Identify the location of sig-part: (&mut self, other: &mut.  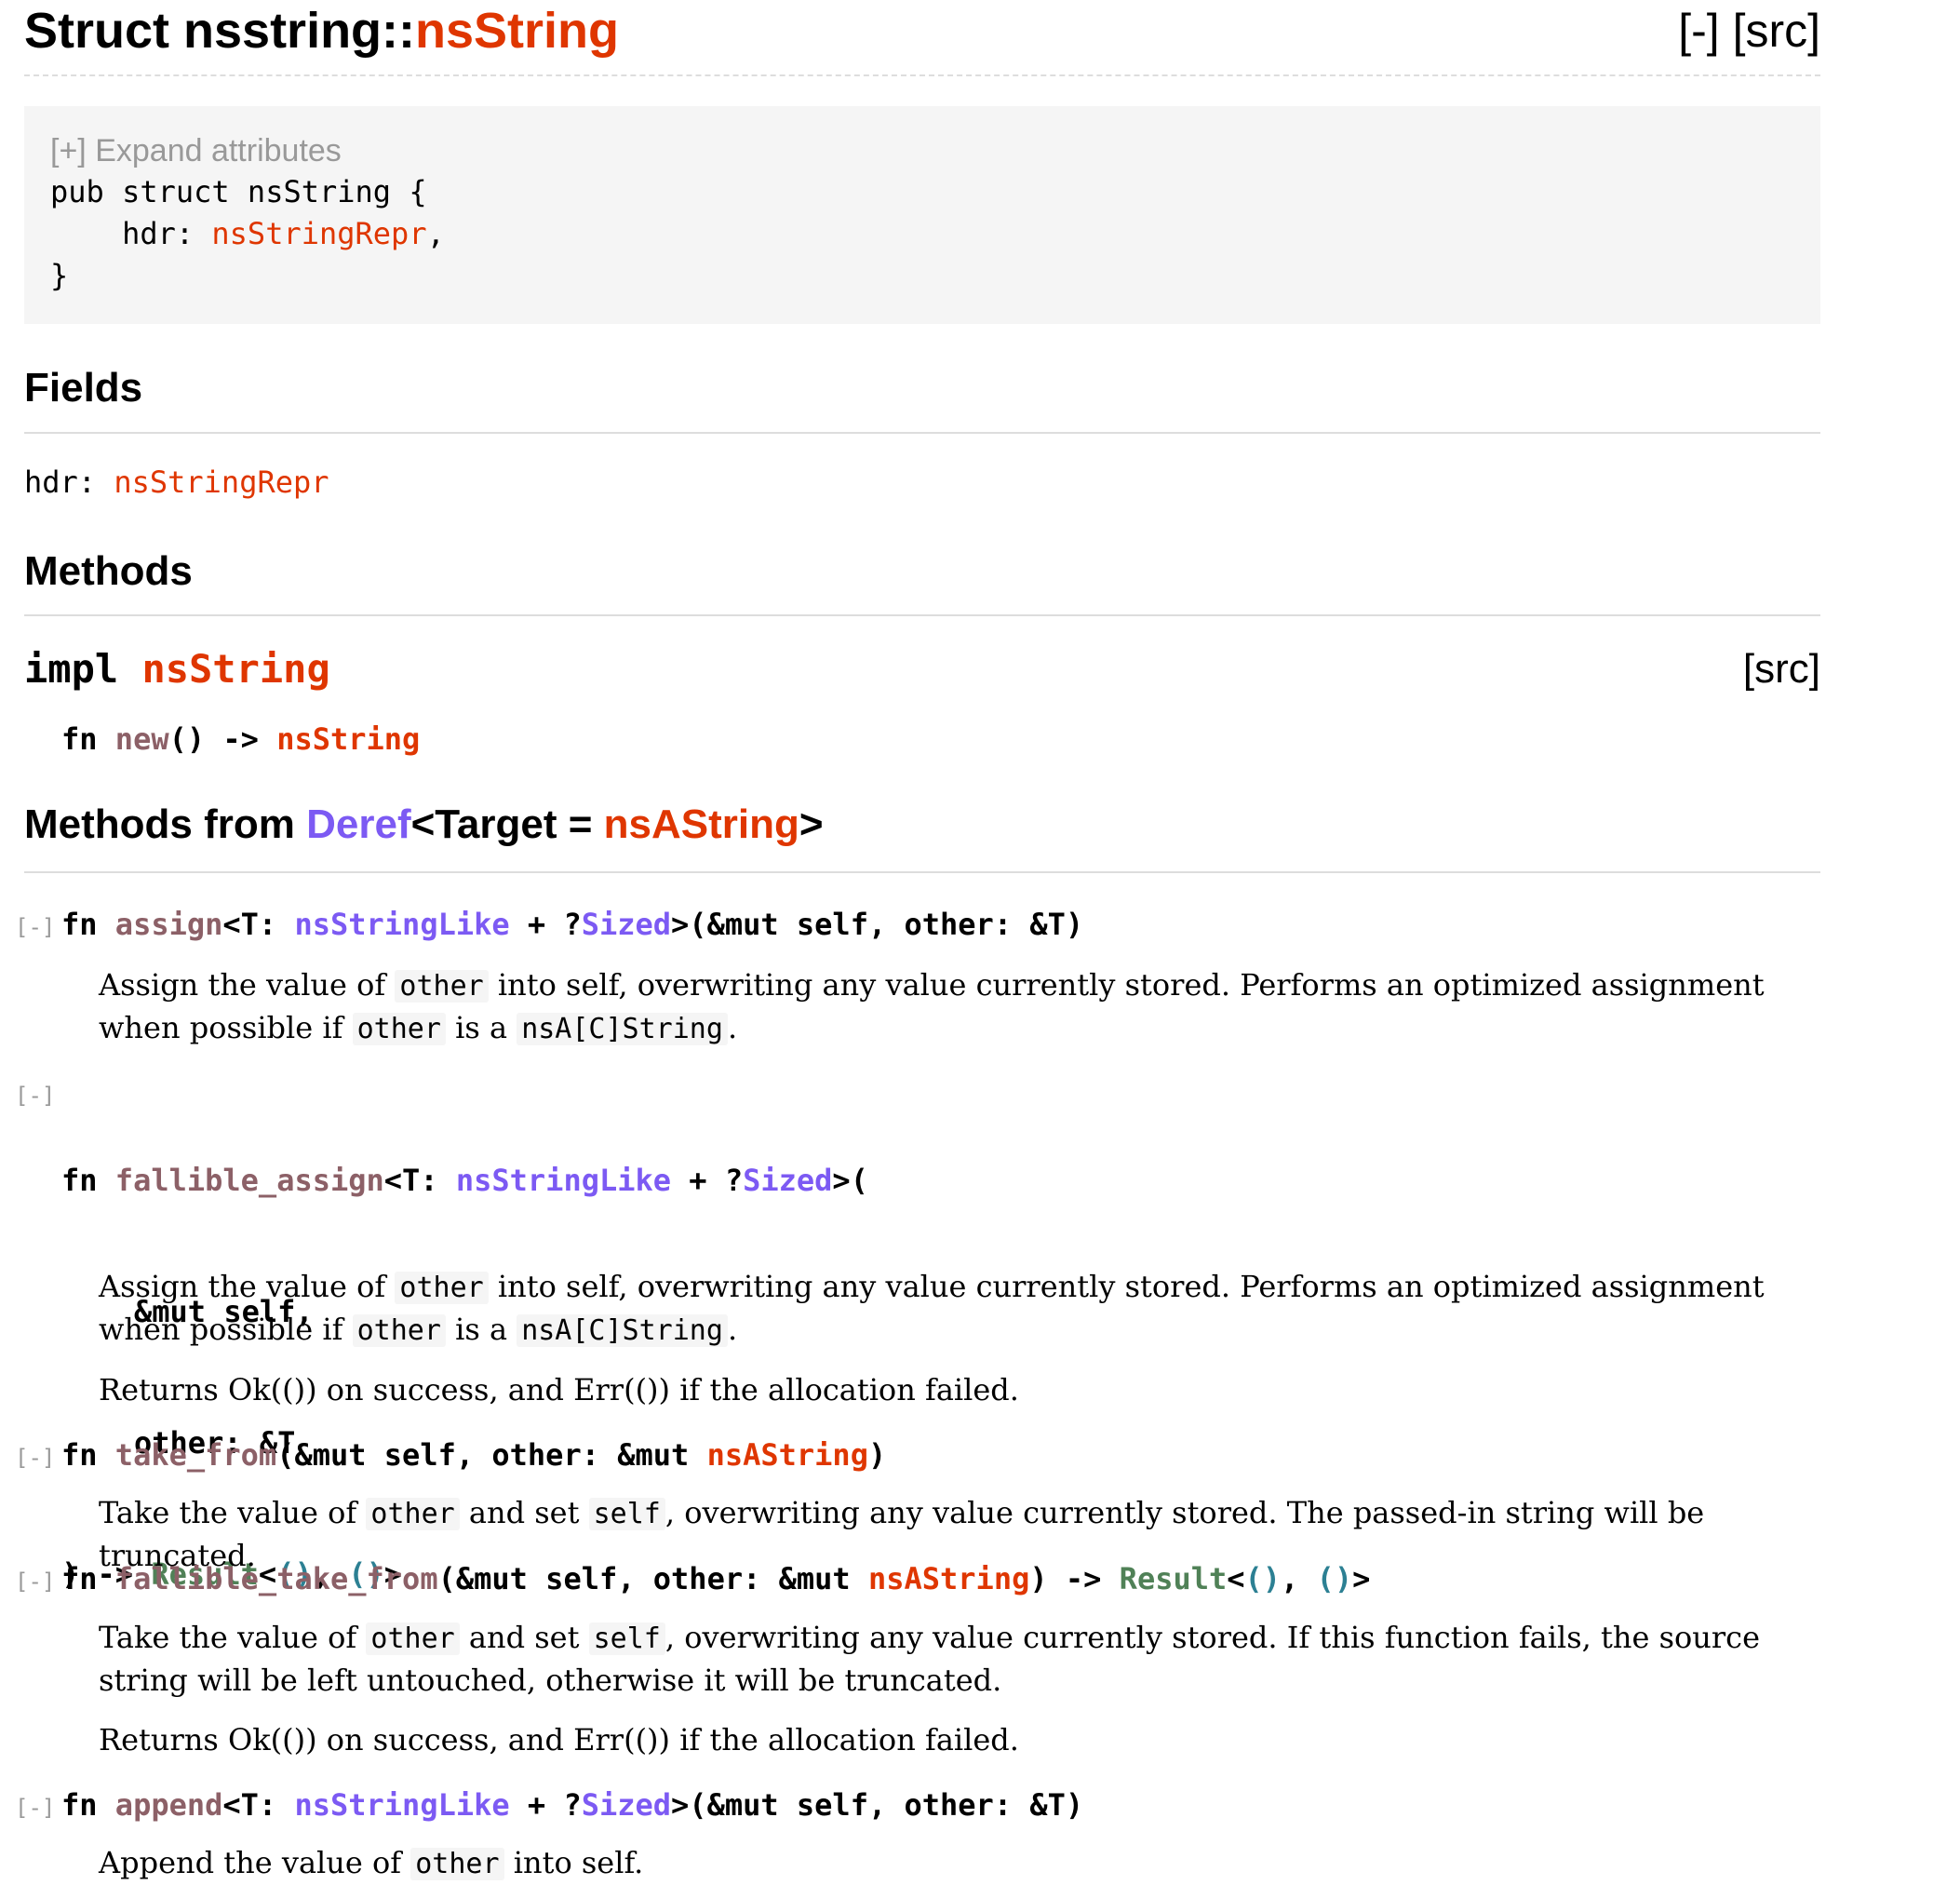
(491, 1455).